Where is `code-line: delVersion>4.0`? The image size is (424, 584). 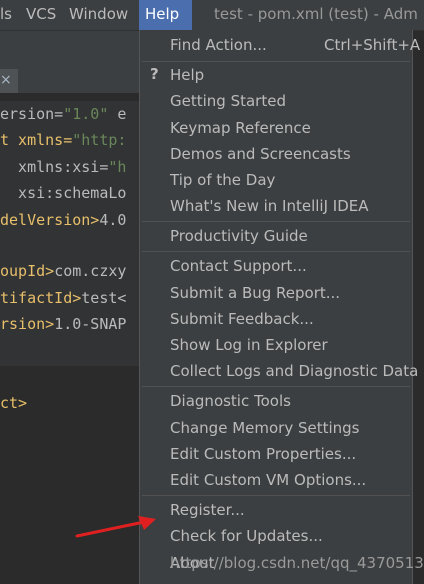 code-line: delVersion>4.0 is located at coordinates (63, 220).